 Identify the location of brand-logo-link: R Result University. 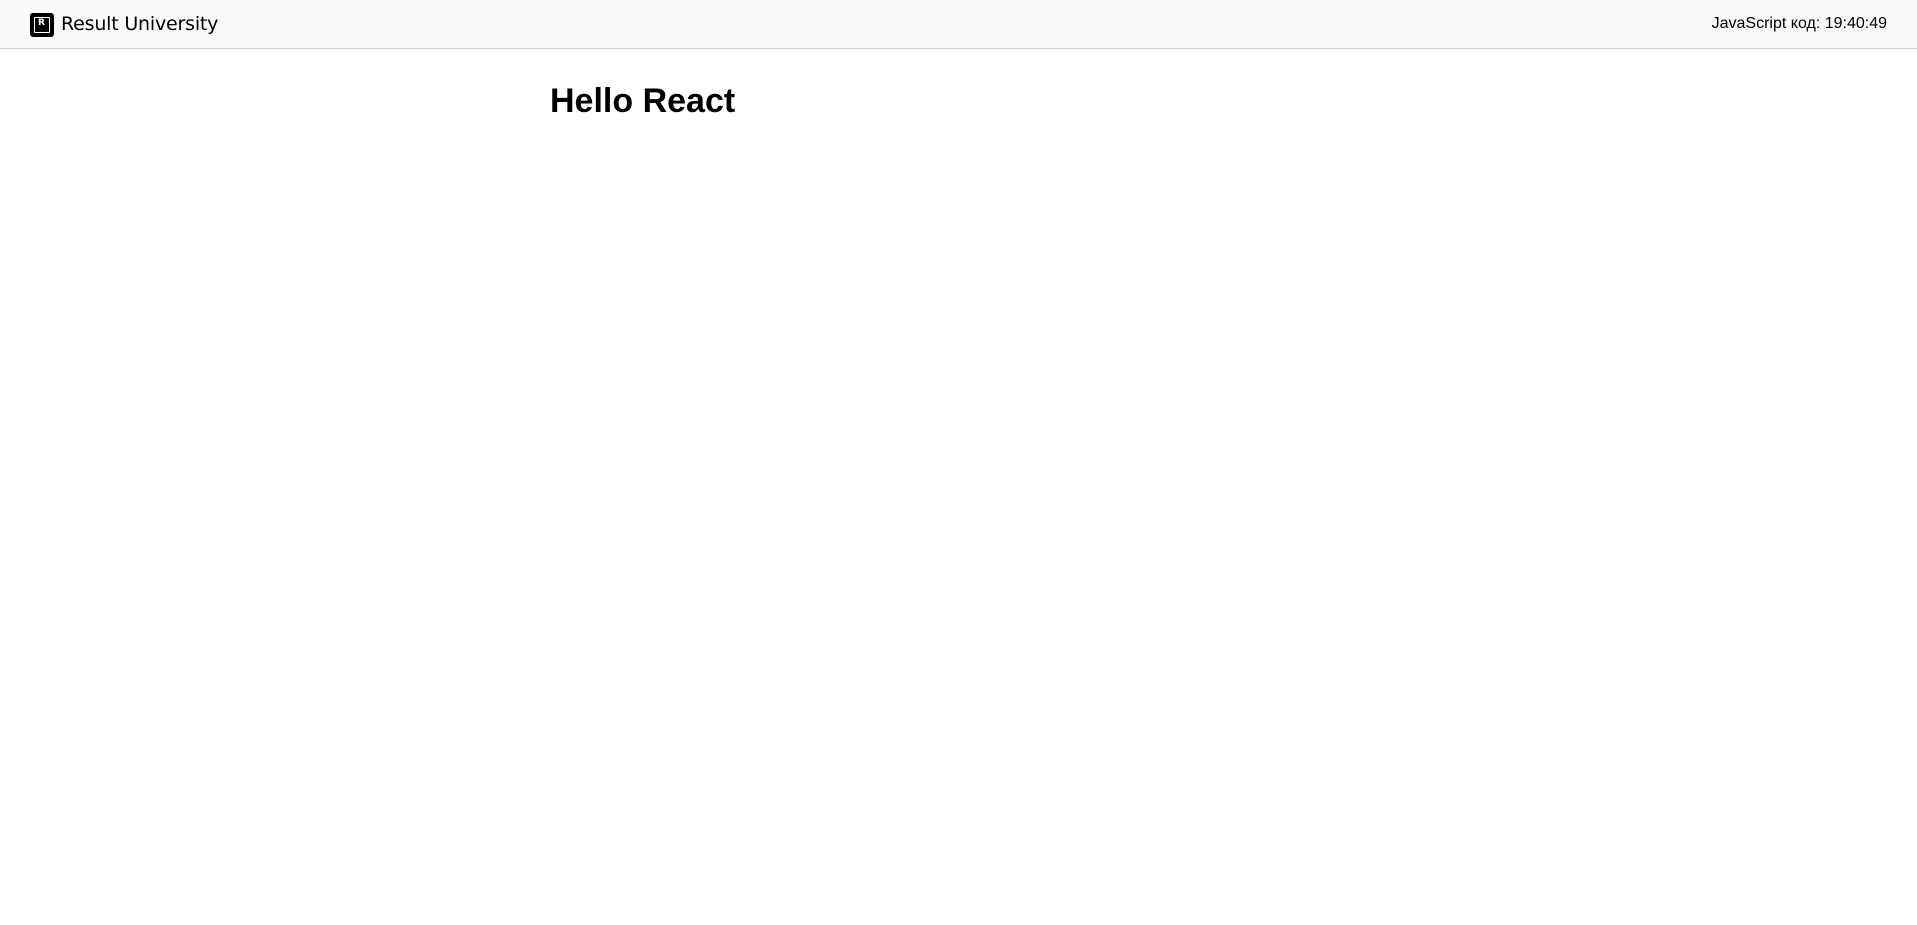
(124, 24).